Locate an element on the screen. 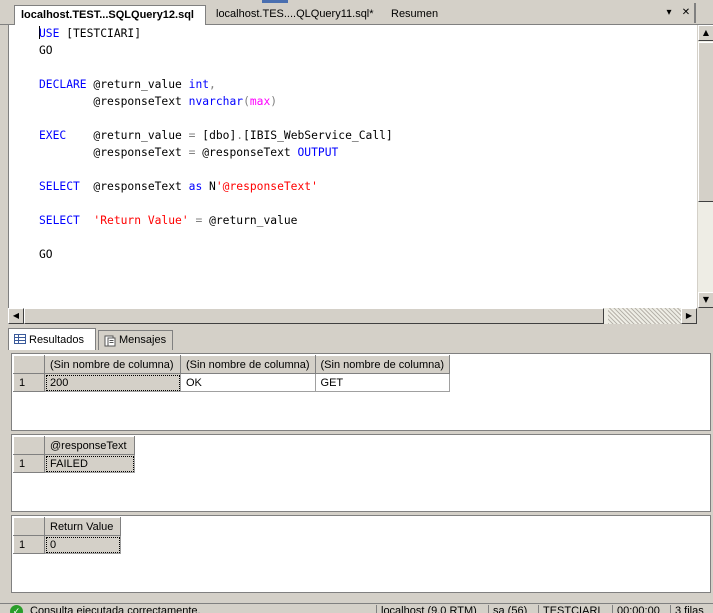 Image resolution: width=713 pixels, height=613 pixels. tab-sqlquery11: localhost.TES....QLQuery11.sql* is located at coordinates (295, 15).